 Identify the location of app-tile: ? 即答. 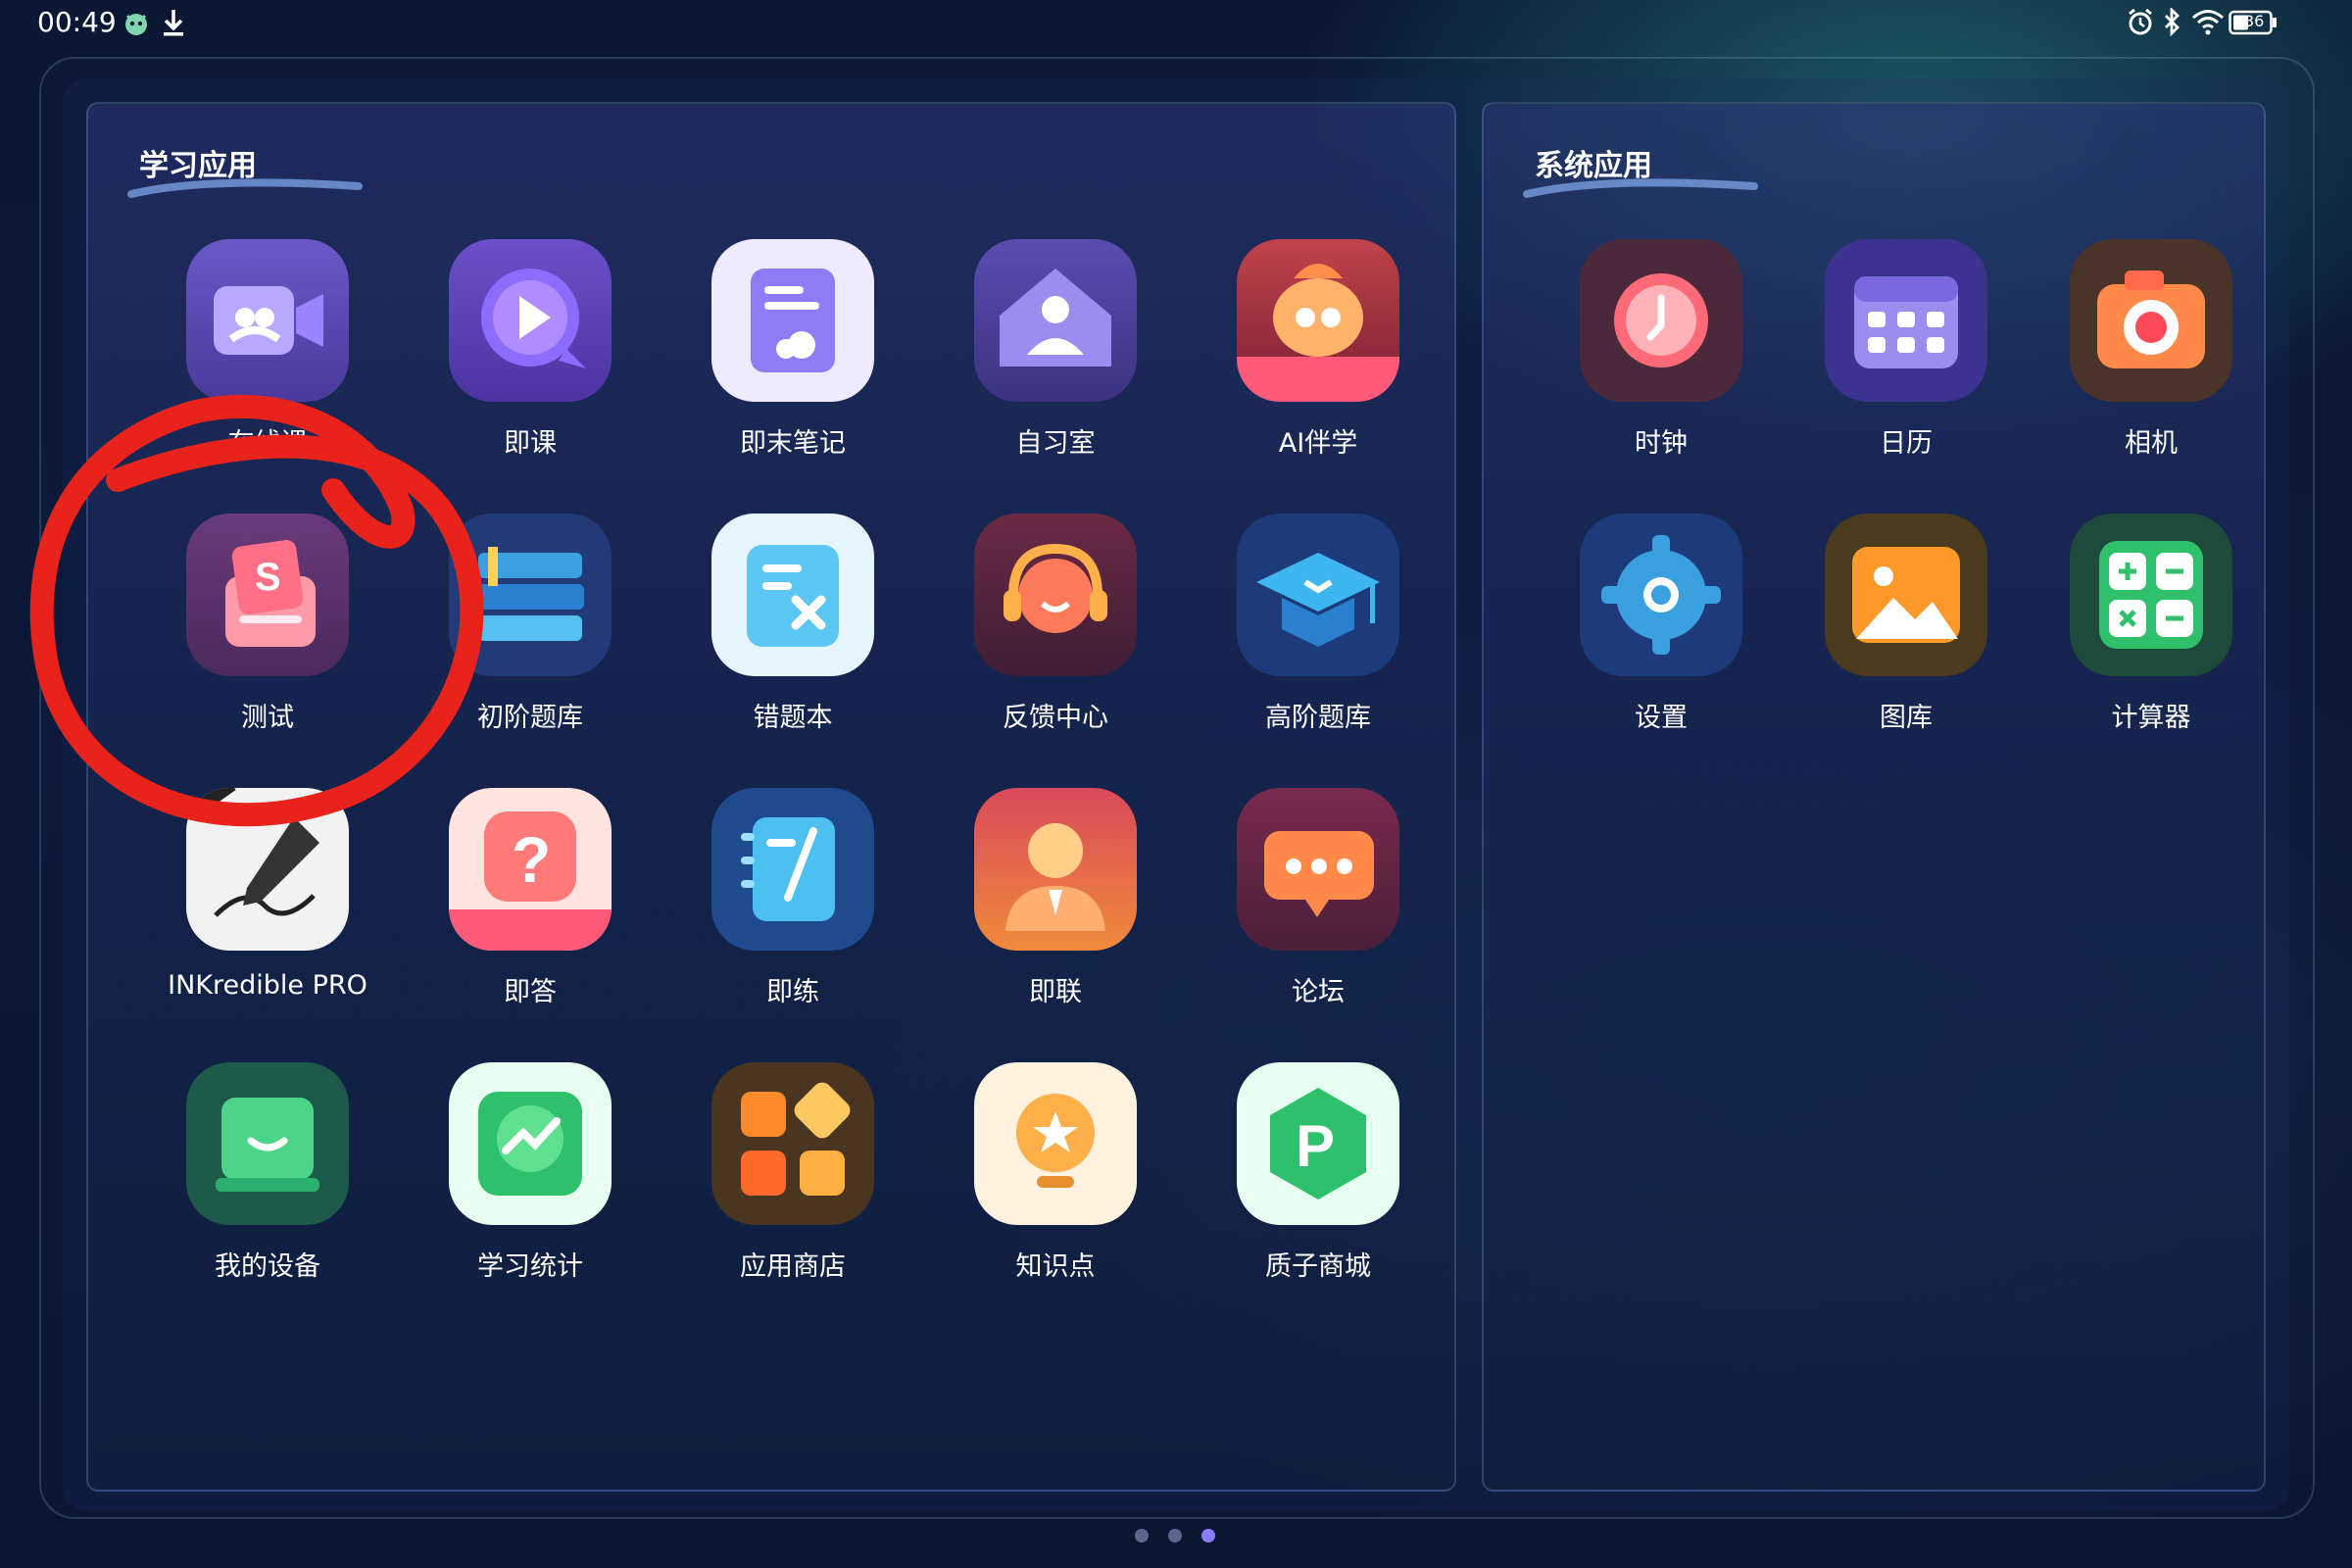
(517, 915).